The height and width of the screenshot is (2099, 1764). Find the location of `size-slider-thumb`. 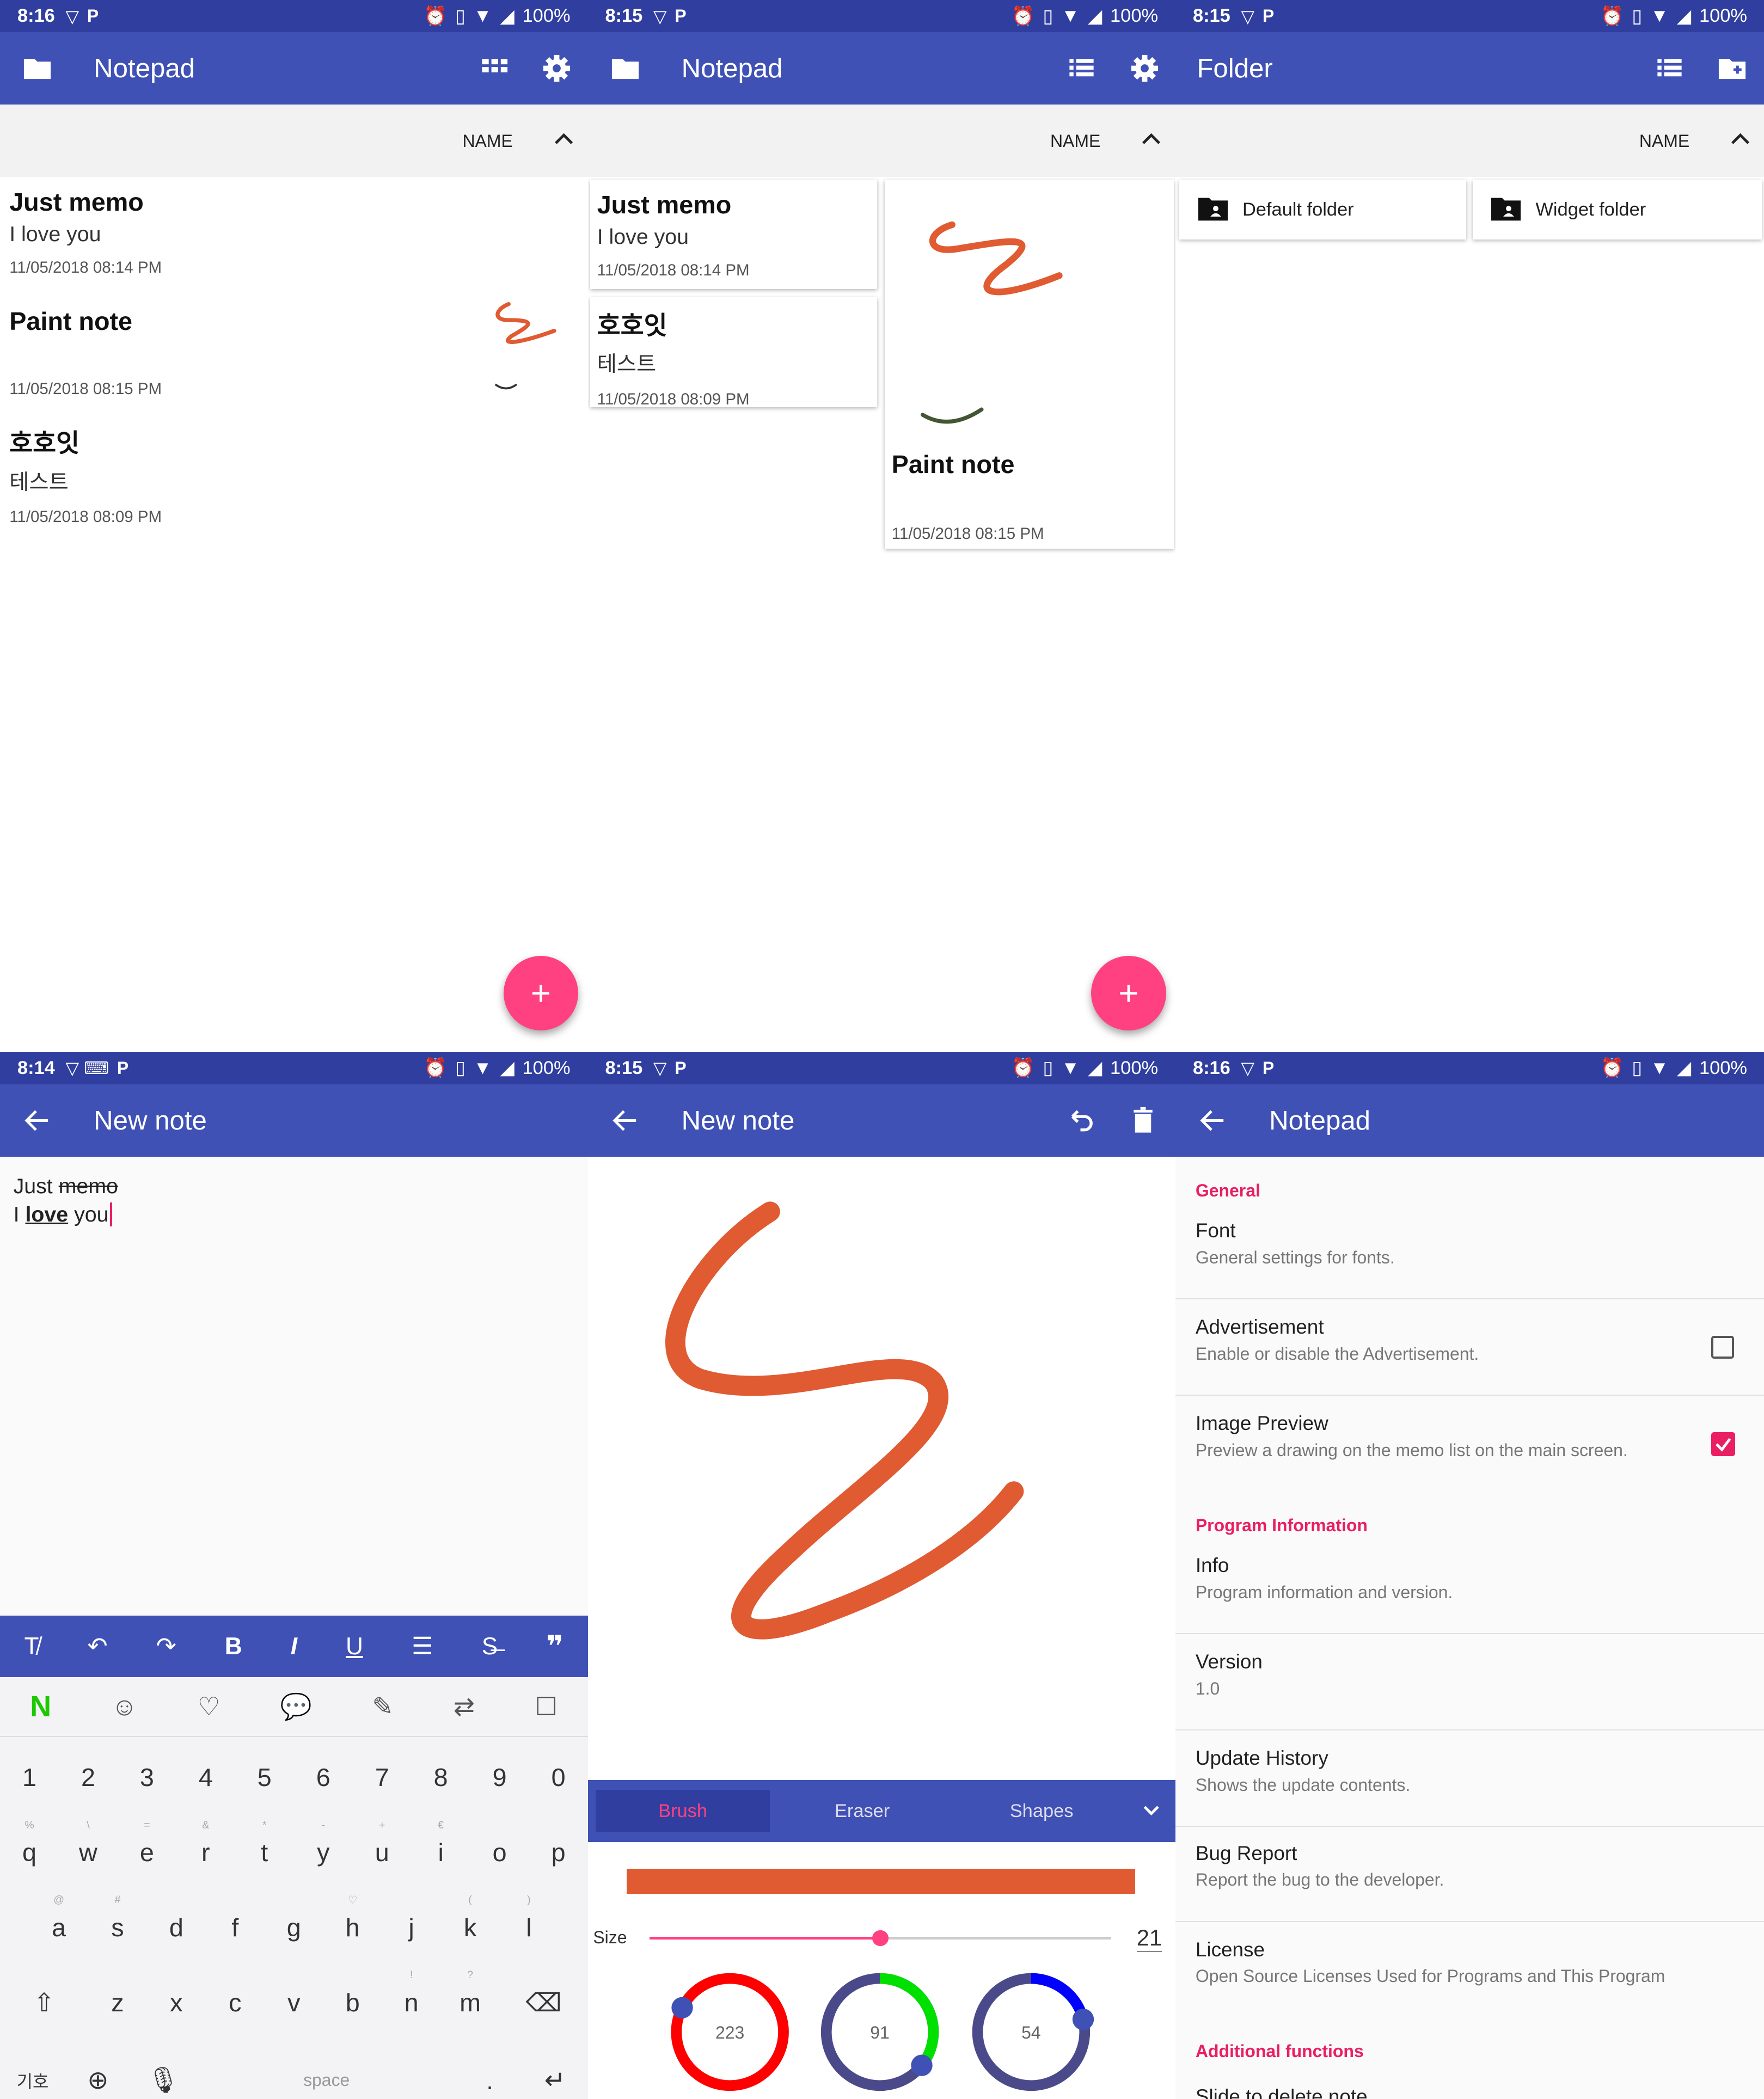

size-slider-thumb is located at coordinates (880, 1938).